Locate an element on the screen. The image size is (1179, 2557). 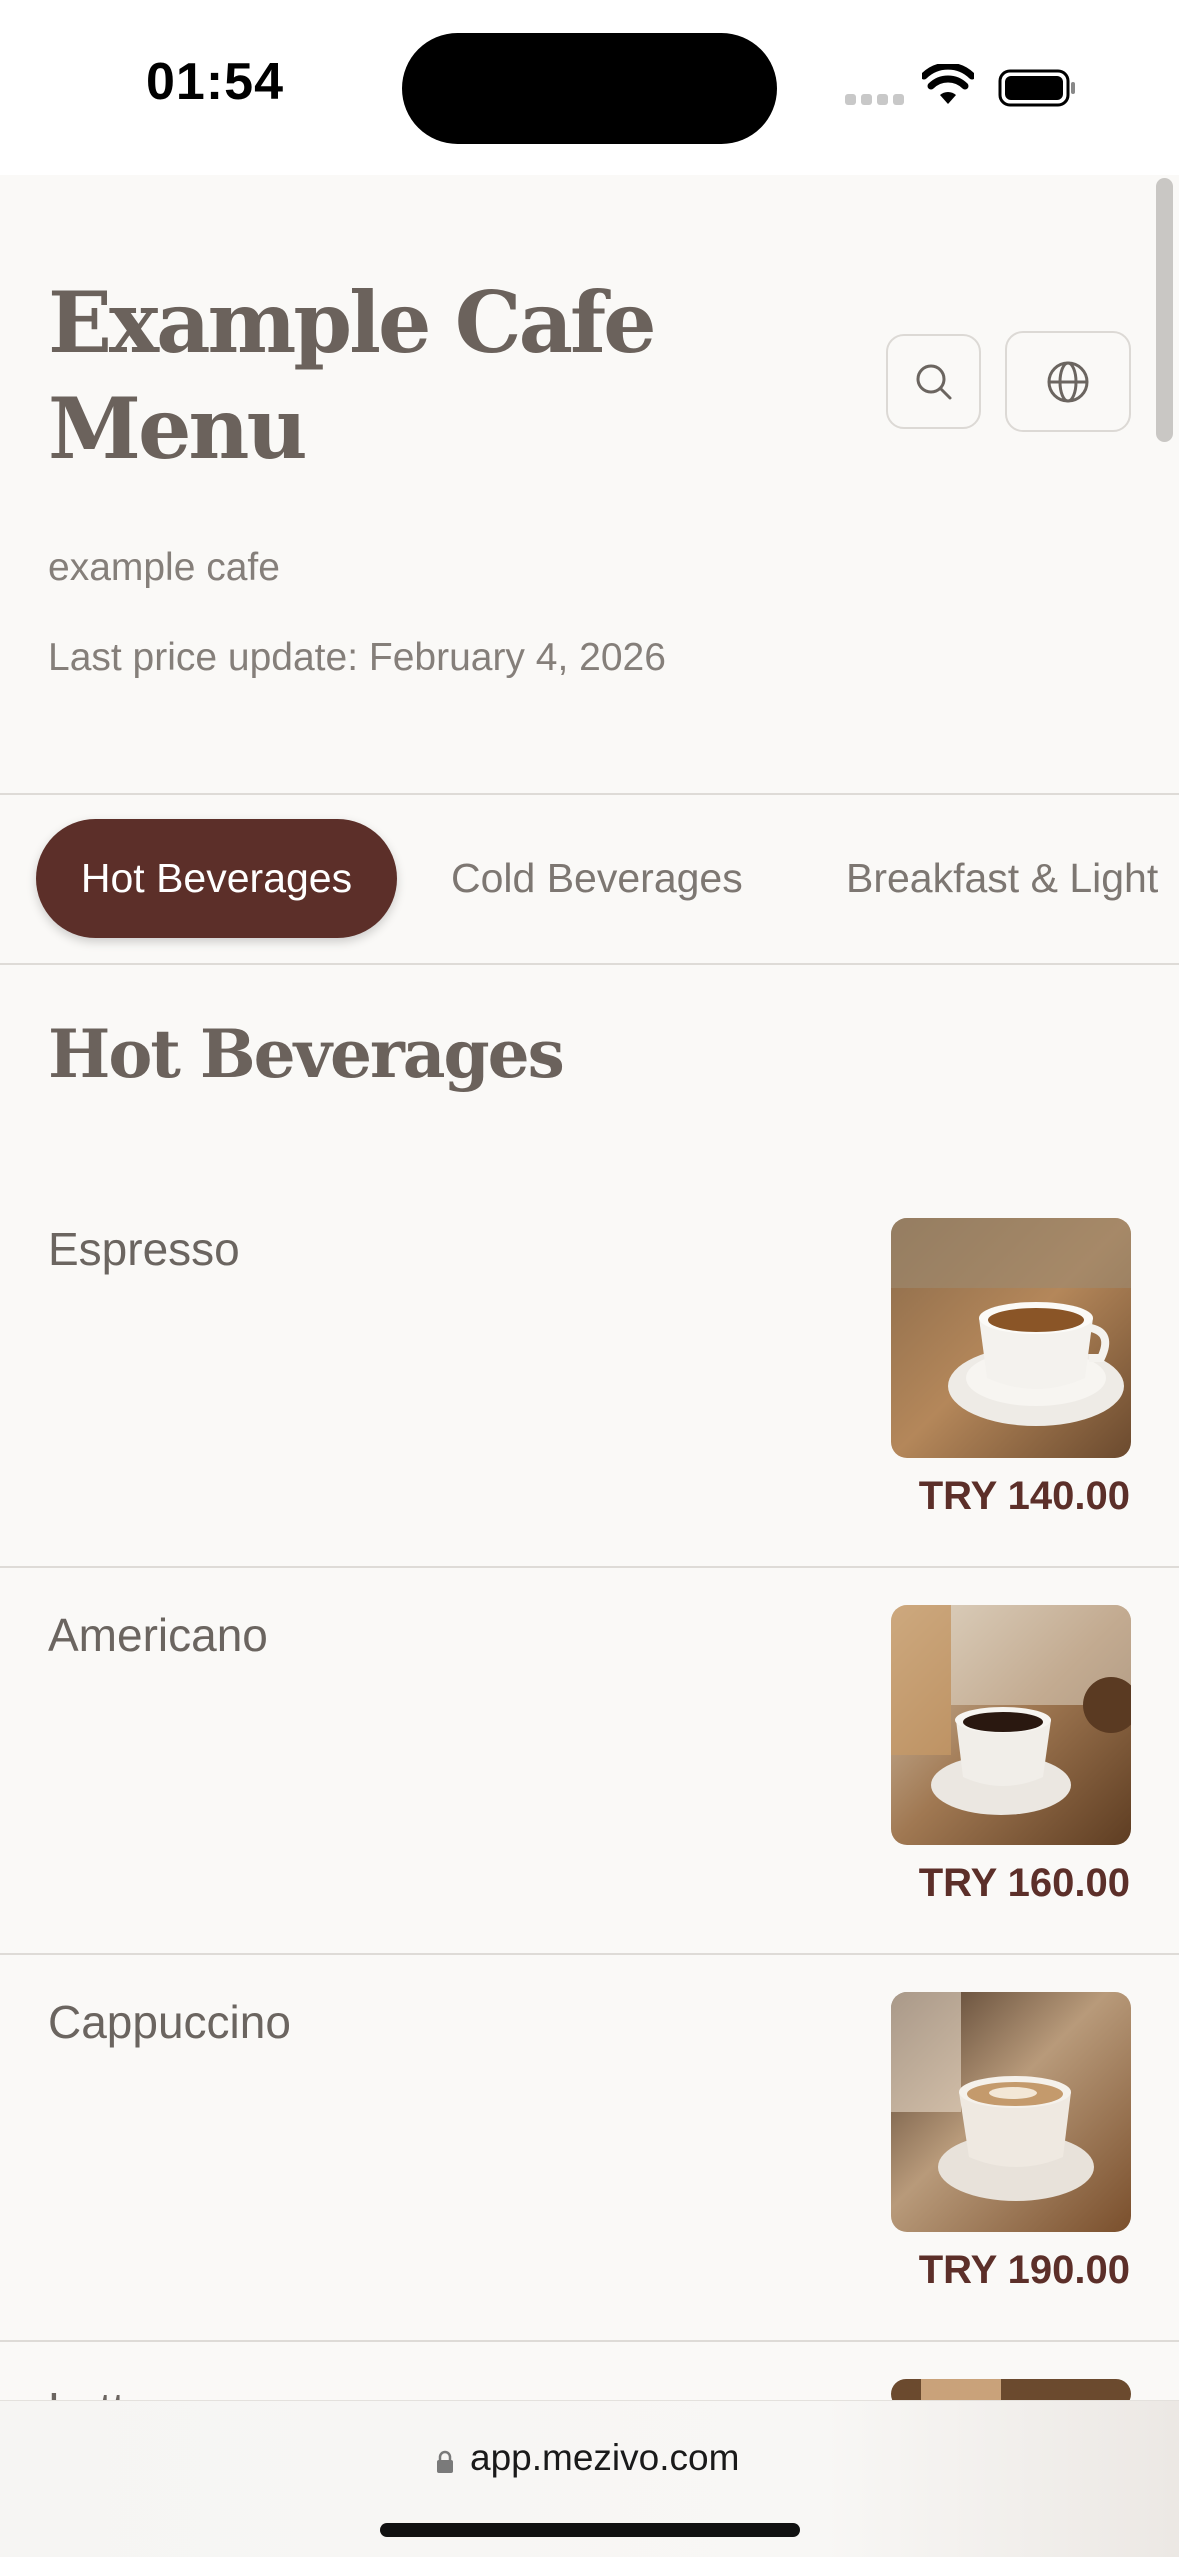
status-bar: 01:54 is located at coordinates (589, 87).